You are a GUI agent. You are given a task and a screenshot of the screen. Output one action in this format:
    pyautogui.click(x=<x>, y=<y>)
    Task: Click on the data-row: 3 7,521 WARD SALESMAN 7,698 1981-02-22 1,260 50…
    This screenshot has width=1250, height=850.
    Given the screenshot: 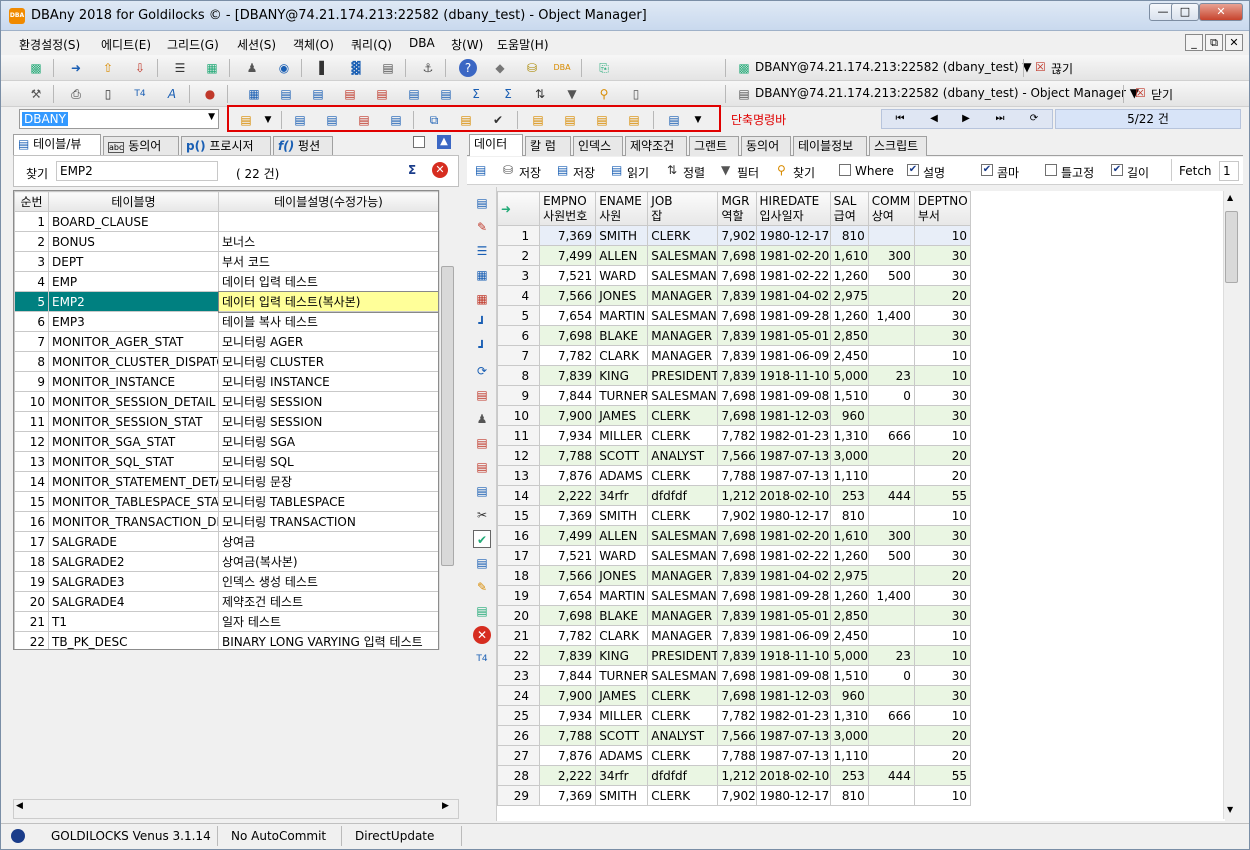 What is the action you would take?
    pyautogui.click(x=734, y=275)
    